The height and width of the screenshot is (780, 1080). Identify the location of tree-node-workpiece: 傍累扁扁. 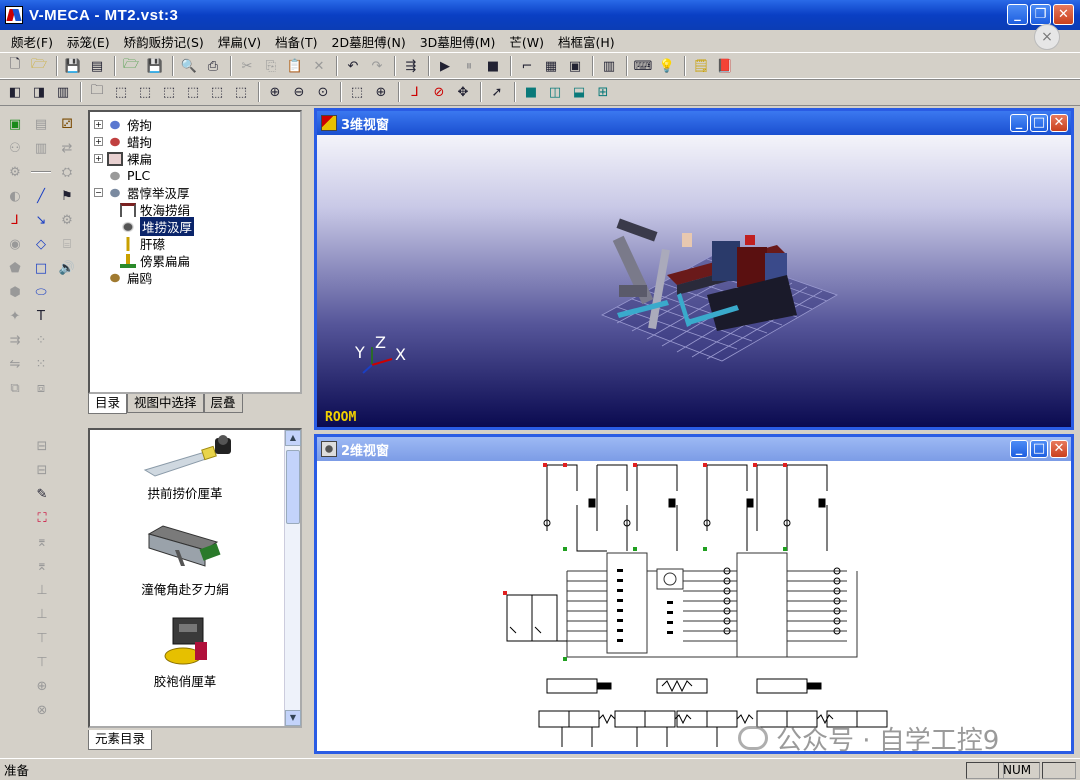
(195, 260).